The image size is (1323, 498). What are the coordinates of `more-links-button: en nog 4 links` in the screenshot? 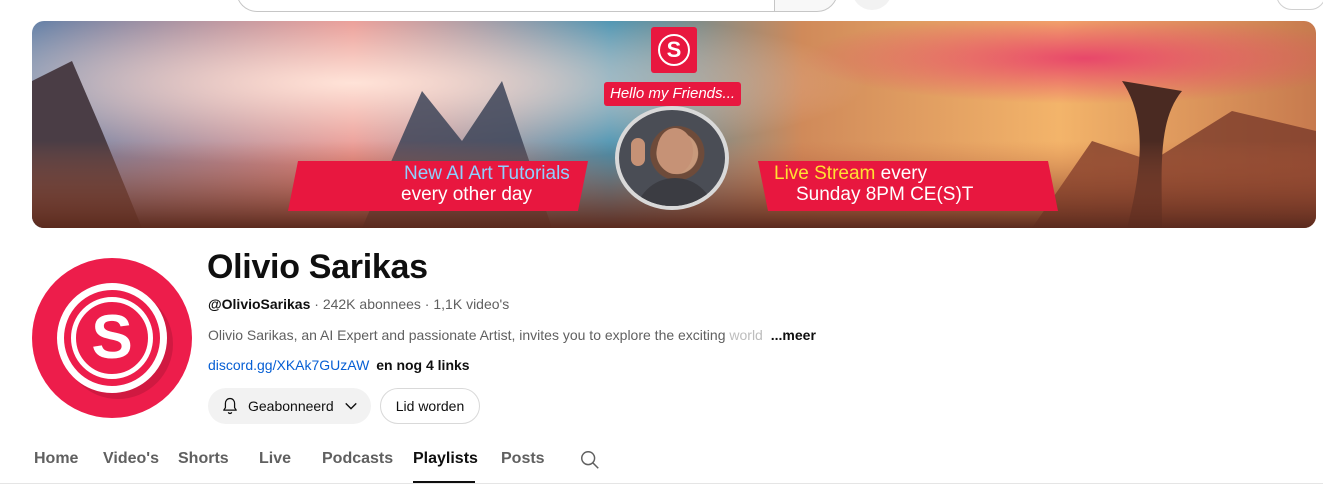 It's located at (422, 365).